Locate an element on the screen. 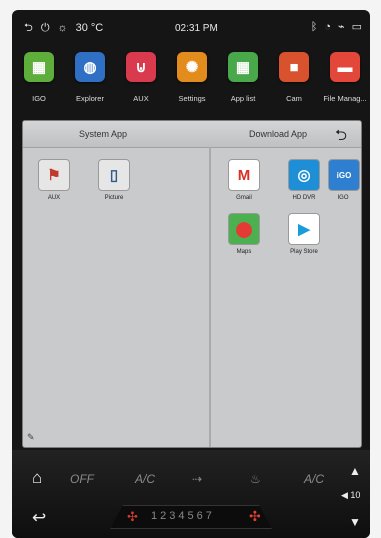 This screenshot has height=538, width=381. bluetooth-icon: ᛒ is located at coordinates (314, 27).